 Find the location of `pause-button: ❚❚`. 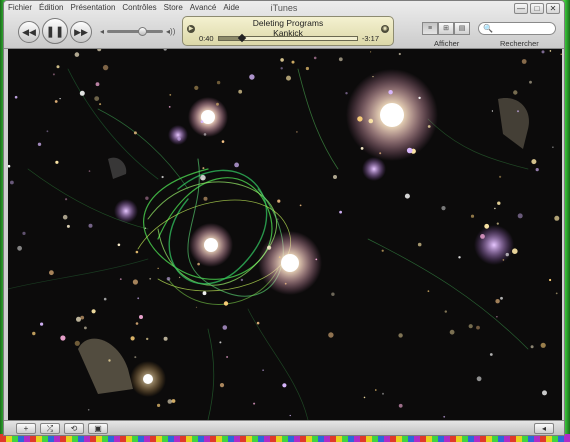

pause-button: ❚❚ is located at coordinates (55, 31).